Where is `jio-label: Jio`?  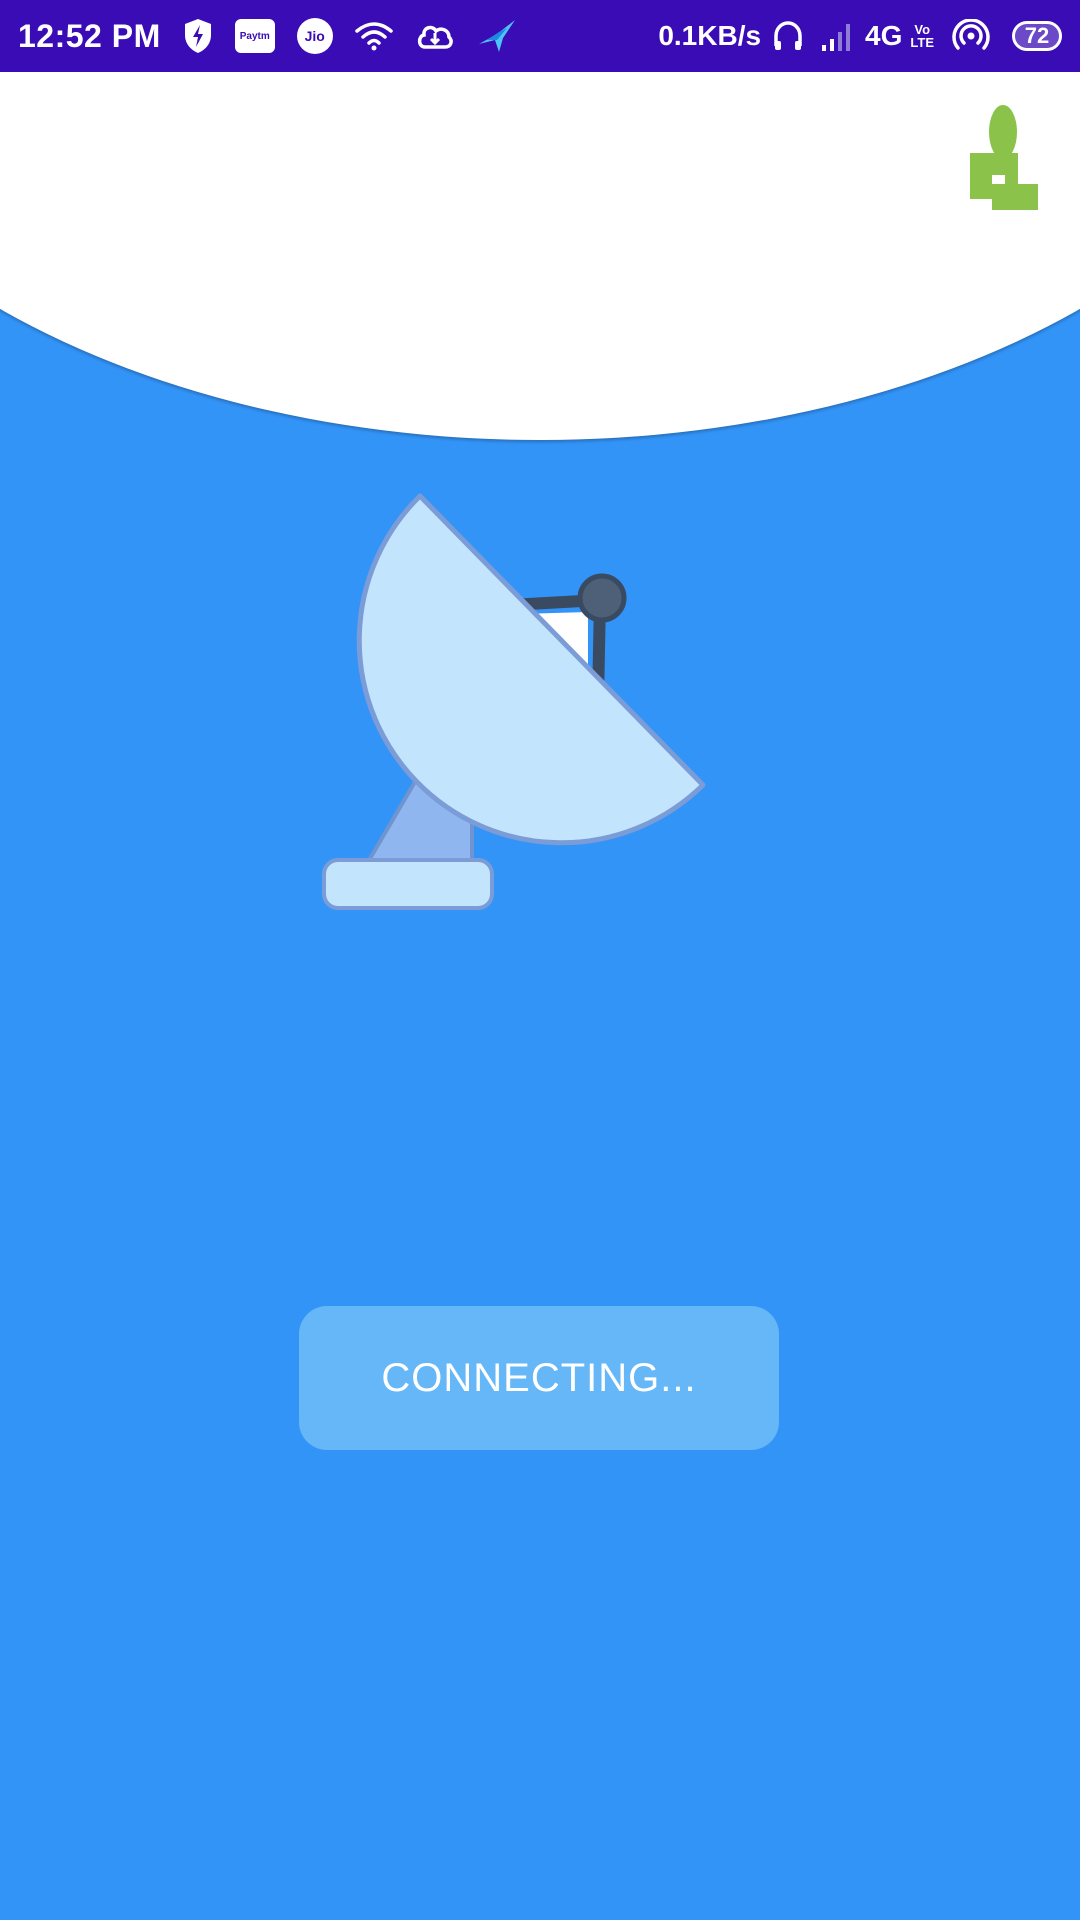
jio-label: Jio is located at coordinates (314, 36).